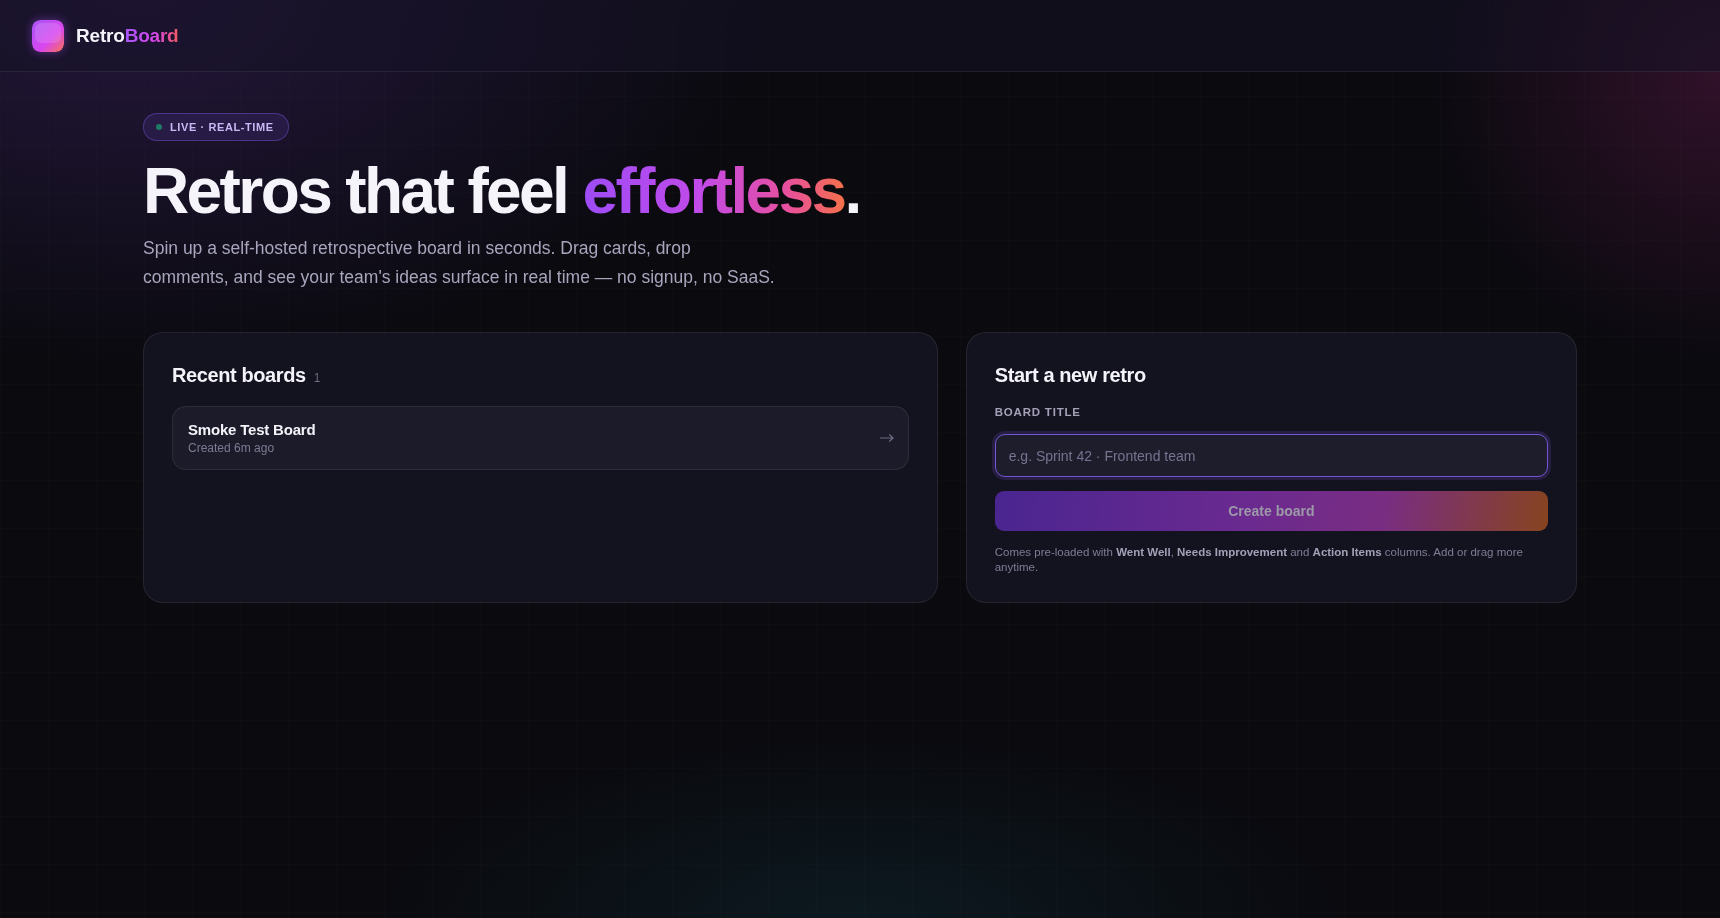 This screenshot has width=1720, height=918. Describe the element at coordinates (501, 191) in the screenshot. I see `headline: Retros that feel effortless.` at that location.